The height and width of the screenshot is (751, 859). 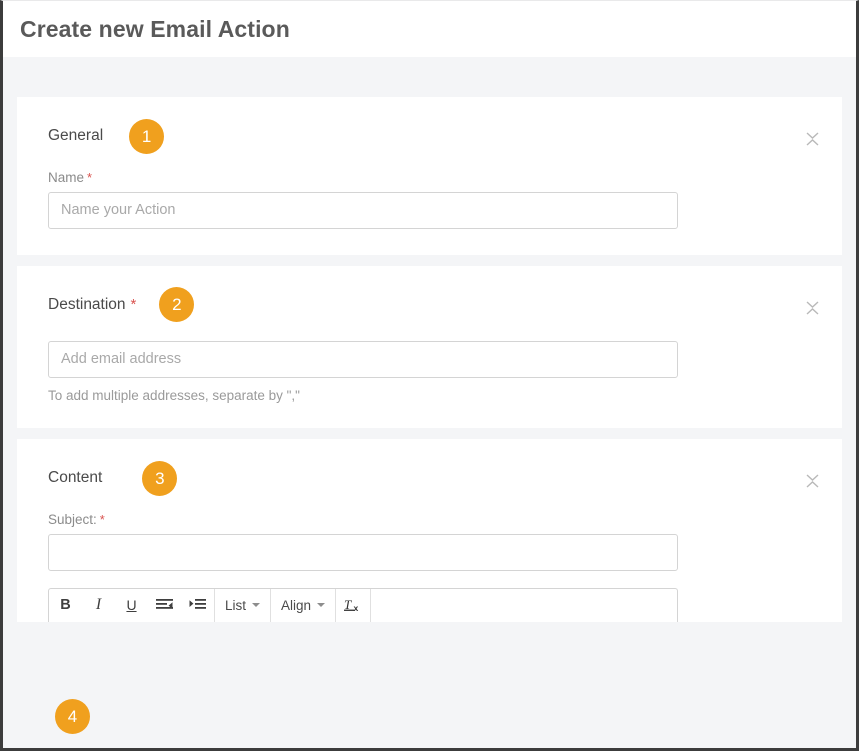 What do you see at coordinates (90, 177) in the screenshot?
I see `name-required-star: *` at bounding box center [90, 177].